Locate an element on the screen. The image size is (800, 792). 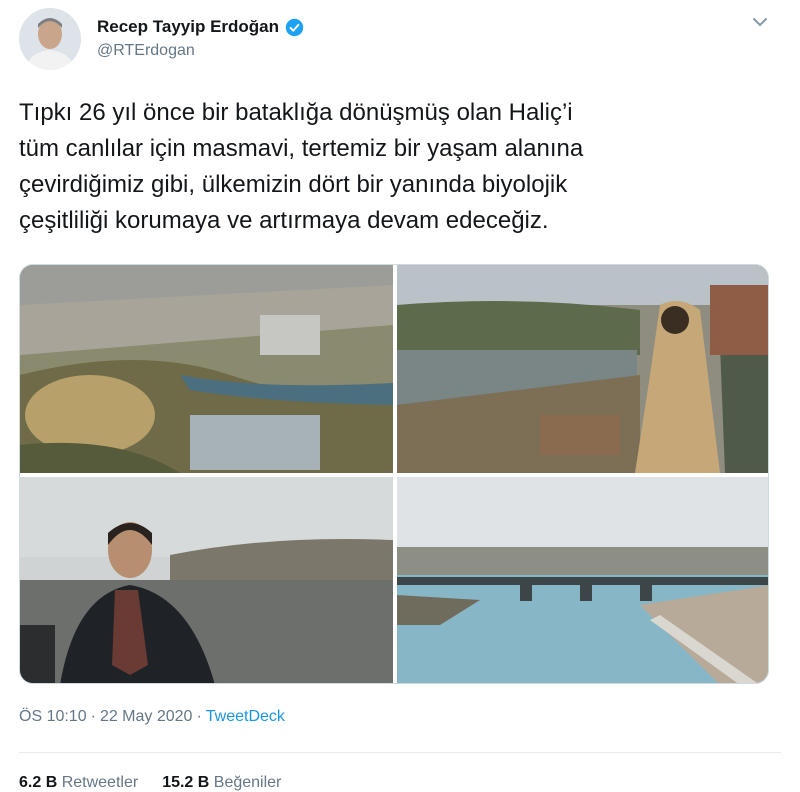
photo-aerial-wetland is located at coordinates (206, 369).